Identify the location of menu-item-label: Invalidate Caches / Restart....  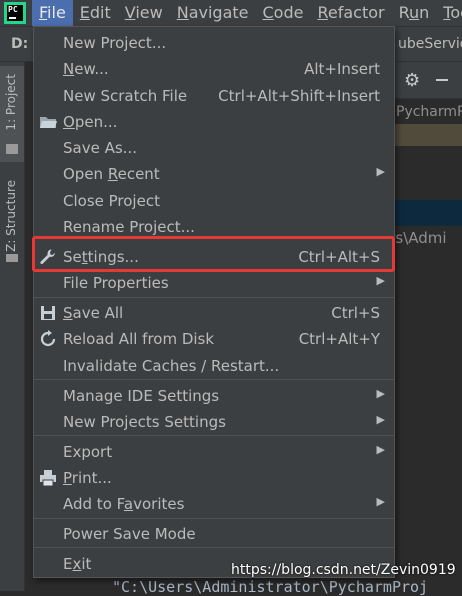
(171, 366).